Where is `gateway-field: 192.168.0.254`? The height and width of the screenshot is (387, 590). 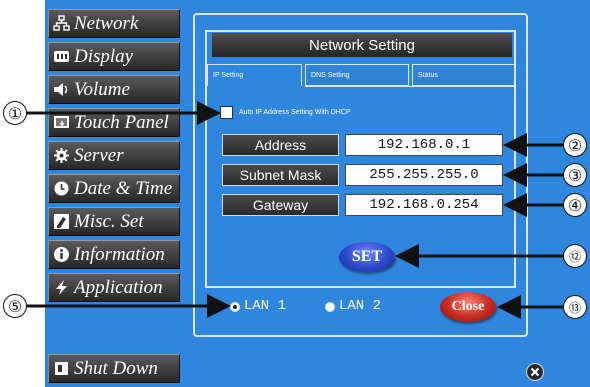
gateway-field: 192.168.0.254 is located at coordinates (424, 205).